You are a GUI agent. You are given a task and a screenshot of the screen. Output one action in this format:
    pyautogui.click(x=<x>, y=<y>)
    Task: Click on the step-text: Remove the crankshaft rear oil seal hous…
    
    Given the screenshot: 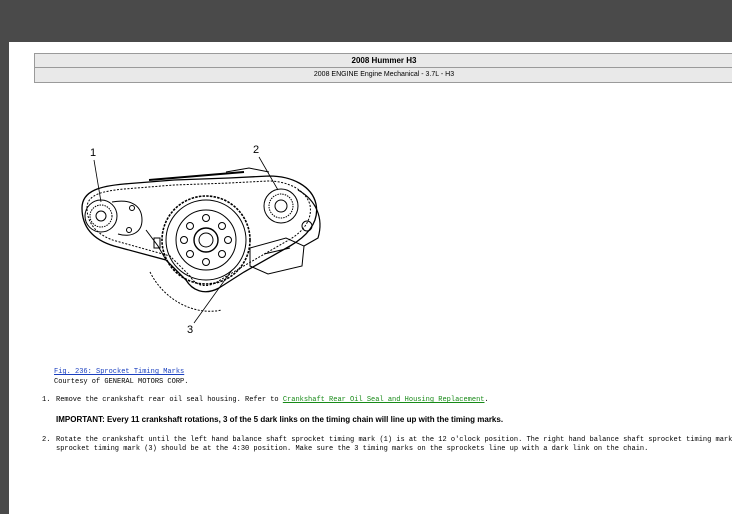 What is the action you would take?
    pyautogui.click(x=169, y=400)
    